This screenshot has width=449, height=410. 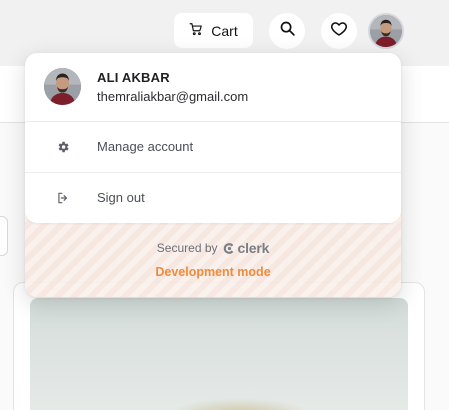 I want to click on secured-by: Secured by clerk, so click(x=213, y=248).